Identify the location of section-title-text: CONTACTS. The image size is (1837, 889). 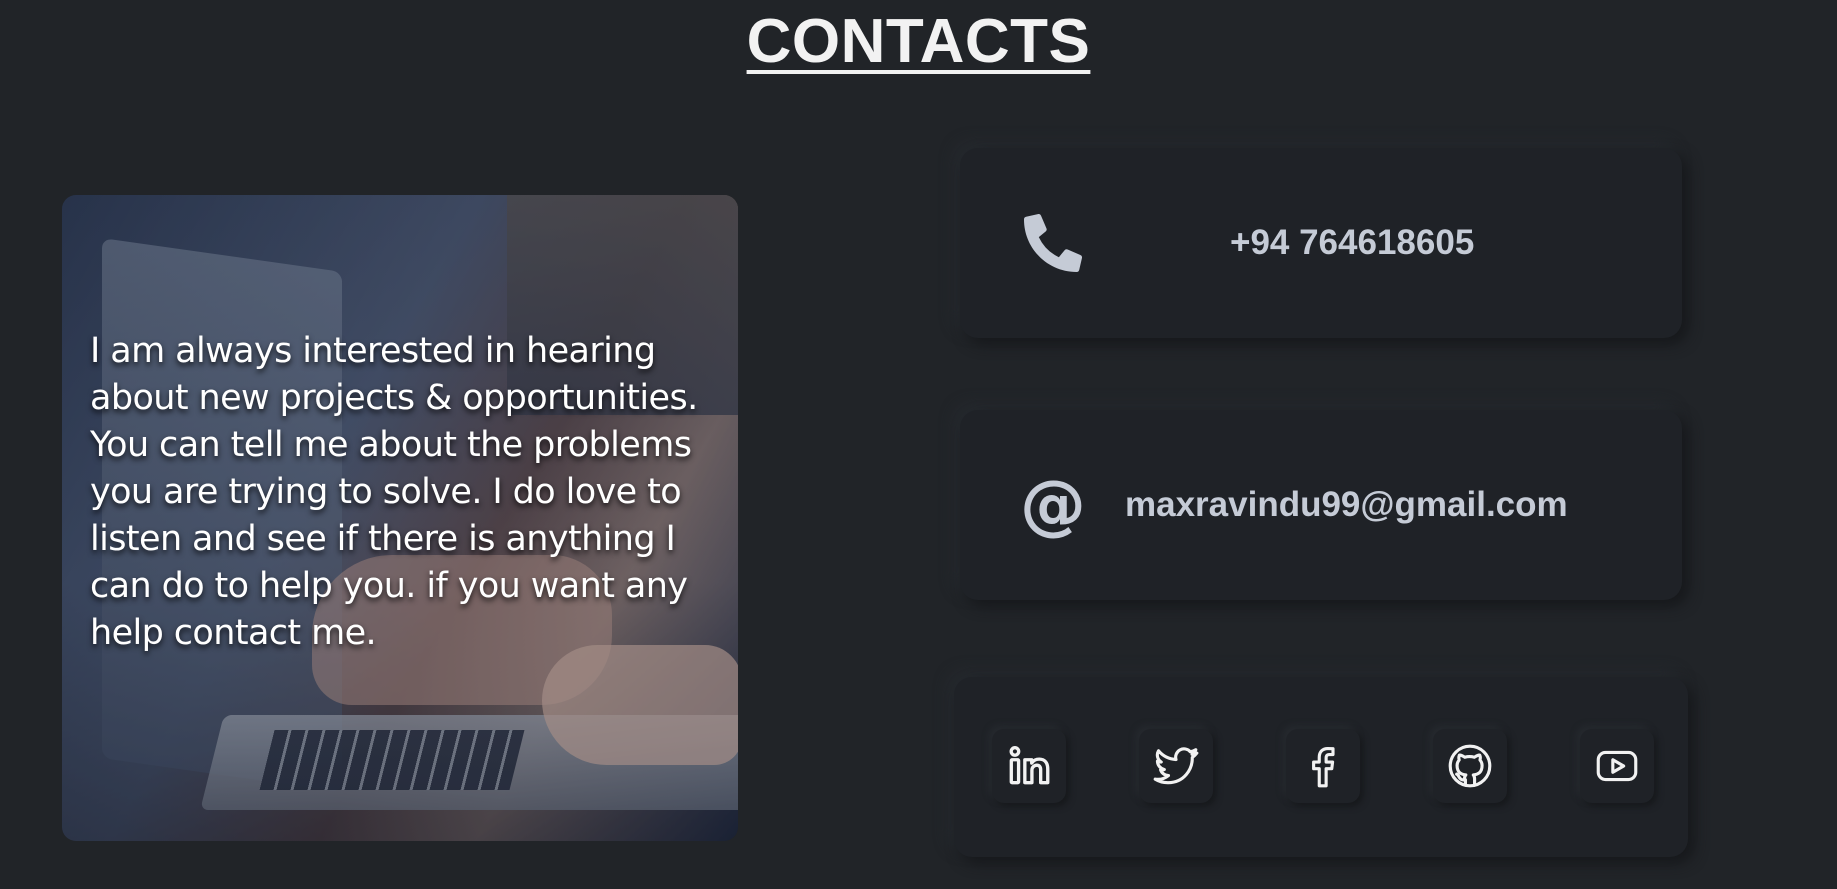
(918, 41).